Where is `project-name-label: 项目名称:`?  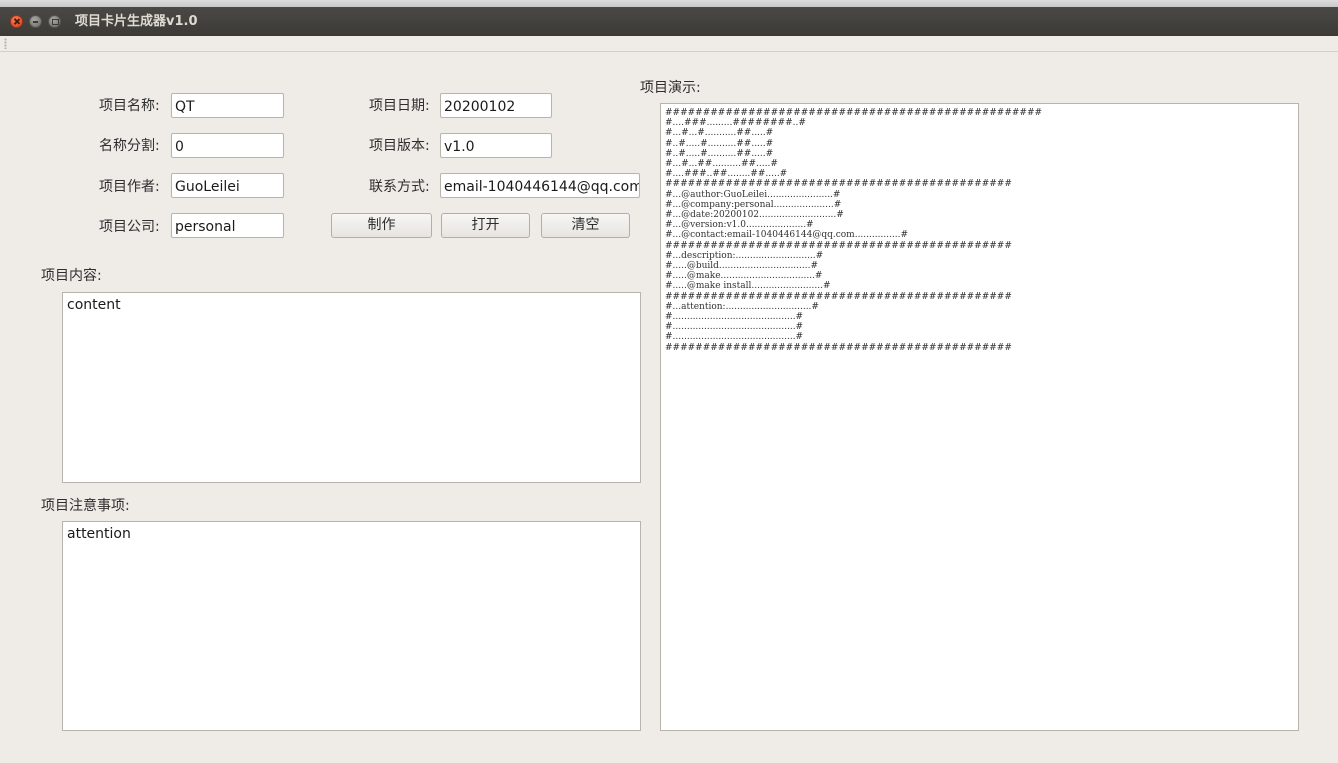
project-name-label: 项目名称: is located at coordinates (129, 106).